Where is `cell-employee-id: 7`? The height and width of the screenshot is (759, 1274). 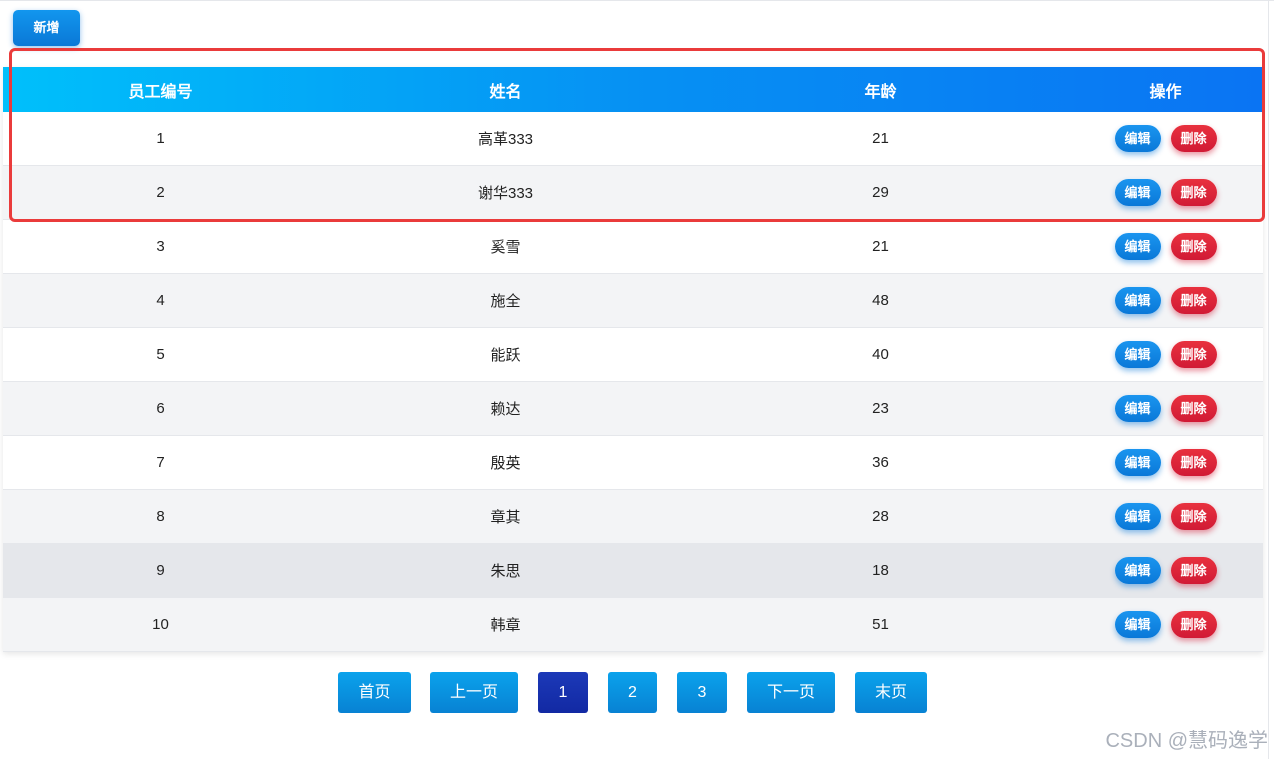
cell-employee-id: 7 is located at coordinates (160, 462).